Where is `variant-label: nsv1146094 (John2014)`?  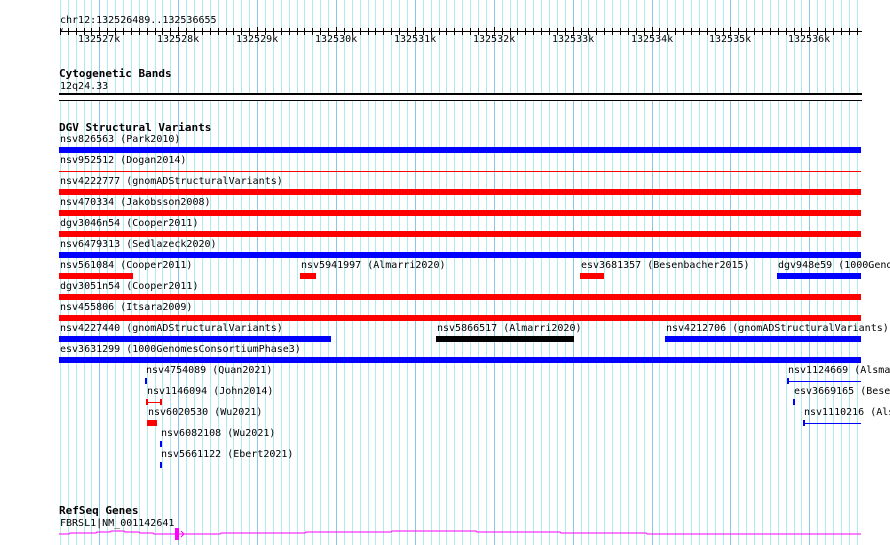 variant-label: nsv1146094 (John2014) is located at coordinates (210, 391).